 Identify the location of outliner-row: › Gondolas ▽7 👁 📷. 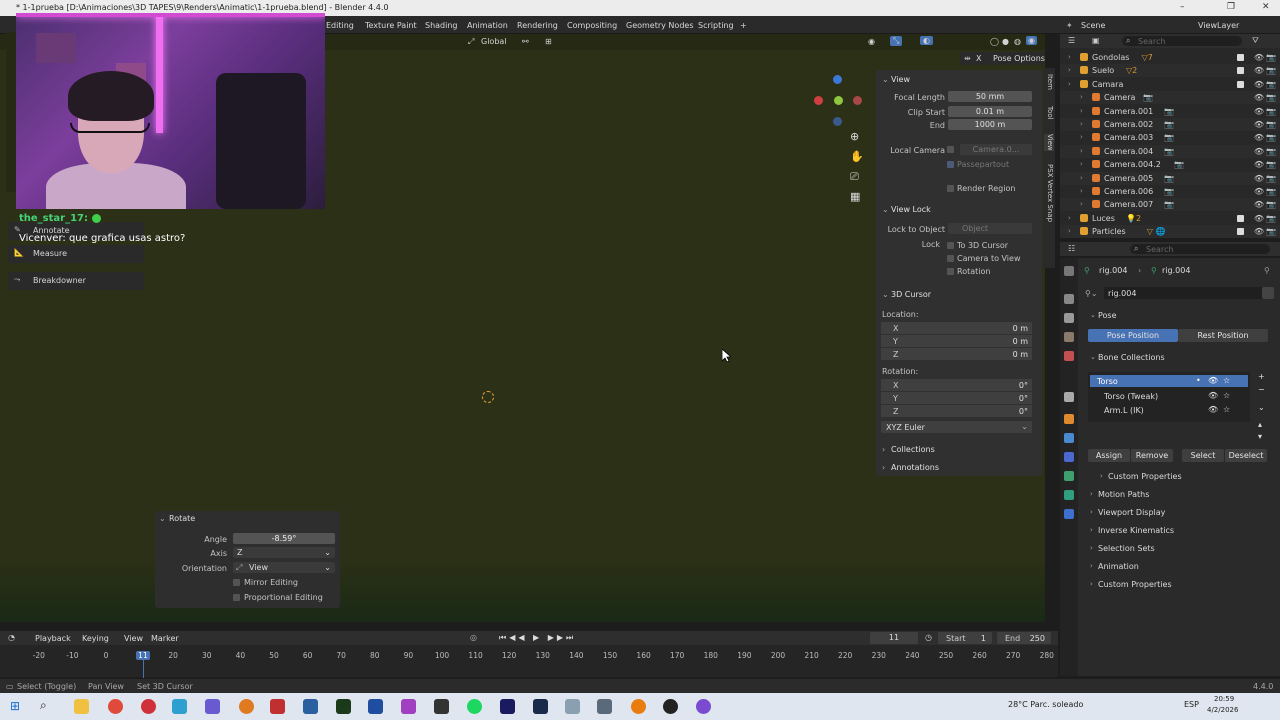
(1170, 57).